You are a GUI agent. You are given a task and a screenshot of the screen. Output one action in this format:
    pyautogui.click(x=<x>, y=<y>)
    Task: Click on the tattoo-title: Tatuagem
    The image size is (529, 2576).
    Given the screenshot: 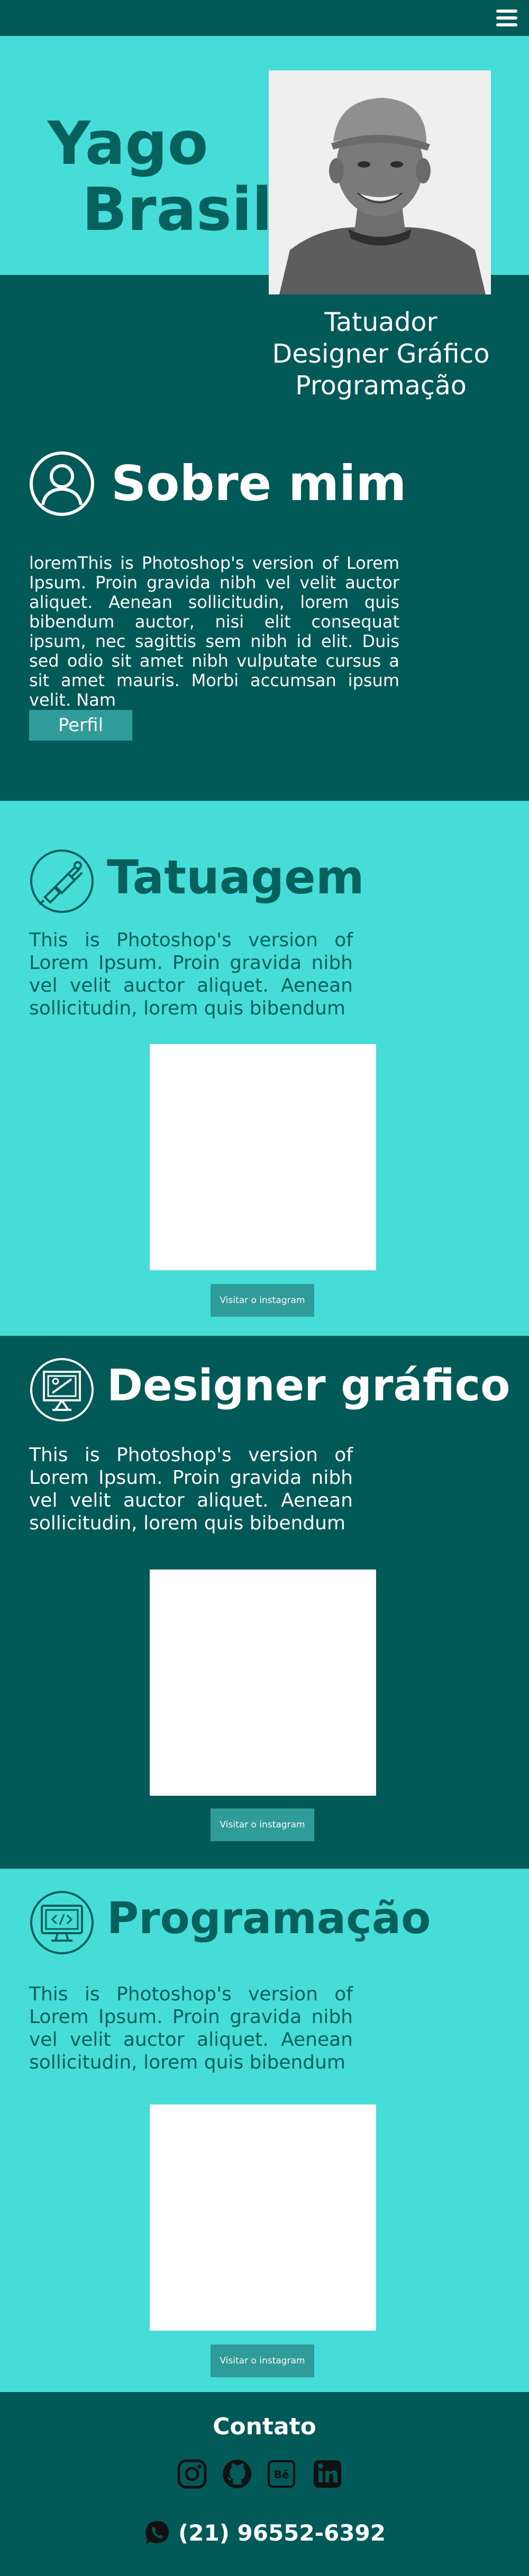 What is the action you would take?
    pyautogui.click(x=236, y=877)
    